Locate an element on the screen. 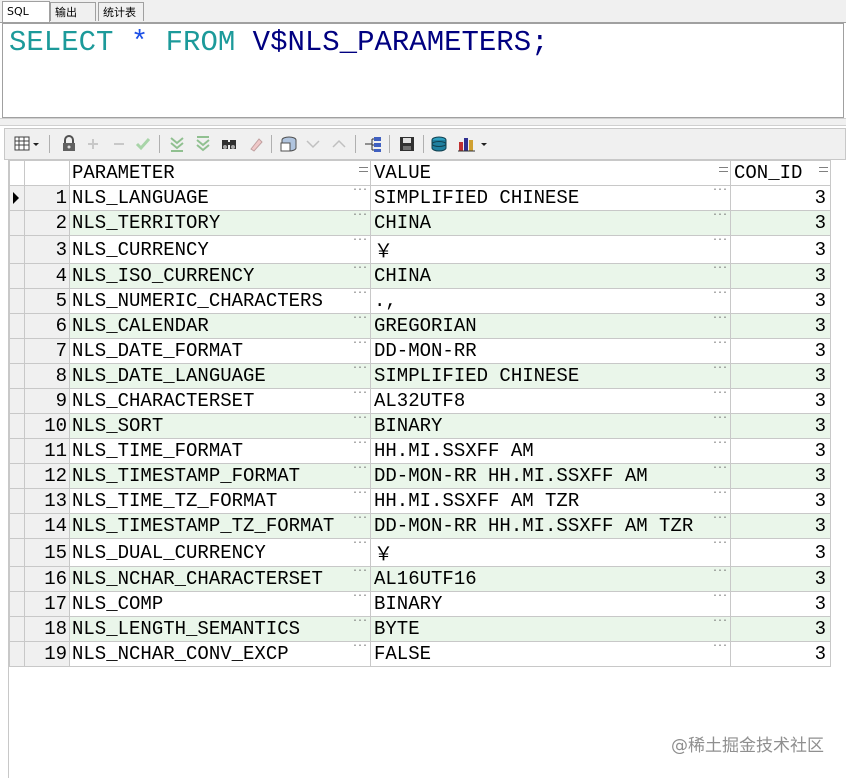 The width and height of the screenshot is (846, 778). parameter-cell: NLS_TIMESTAMP_FORMAT ··· is located at coordinates (220, 476).